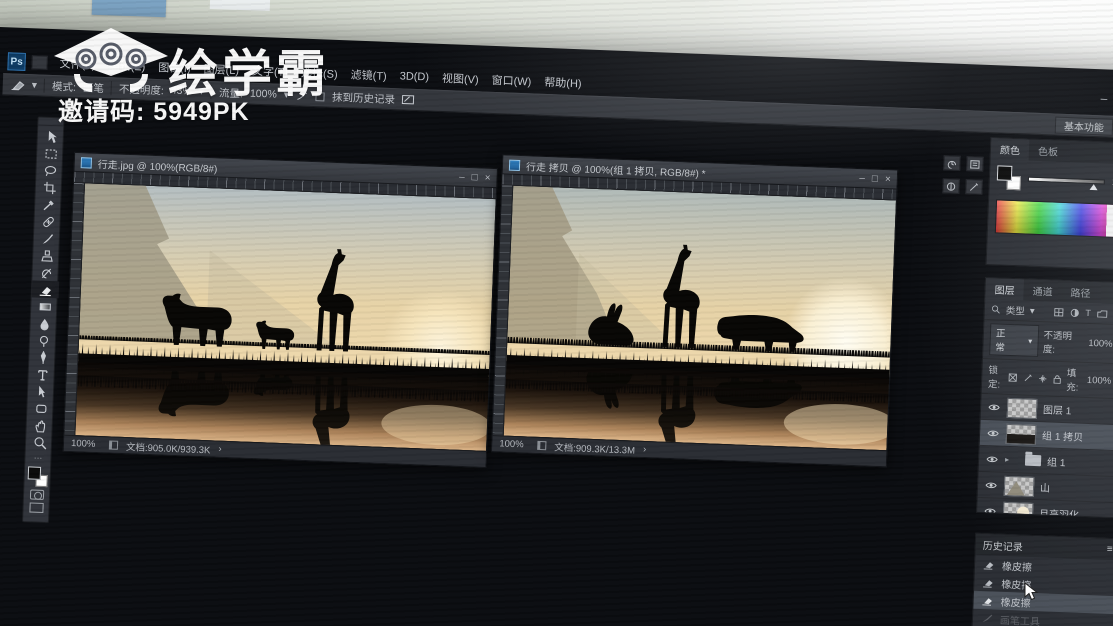 This screenshot has width=1113, height=626. Describe the element at coordinates (48, 238) in the screenshot. I see `tool-brush-icon` at that location.